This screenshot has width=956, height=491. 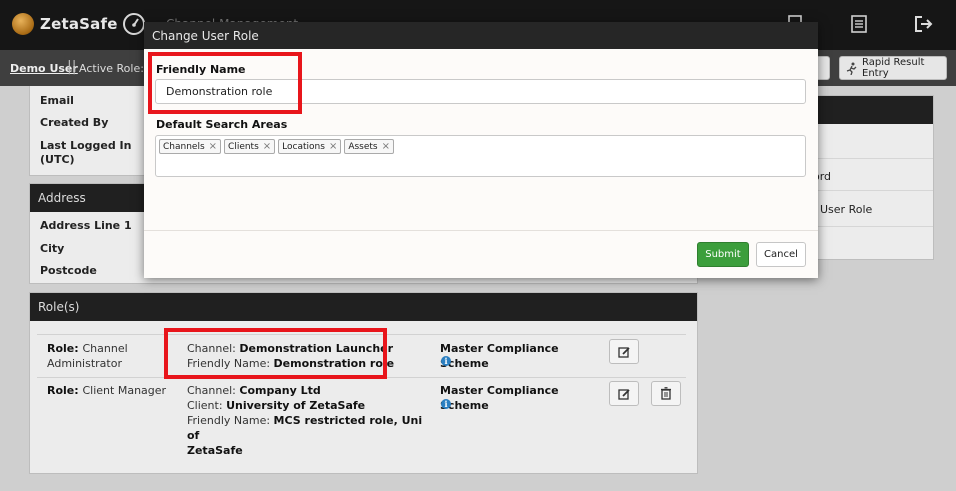 What do you see at coordinates (74, 122) in the screenshot?
I see `created-by-label: Created By` at bounding box center [74, 122].